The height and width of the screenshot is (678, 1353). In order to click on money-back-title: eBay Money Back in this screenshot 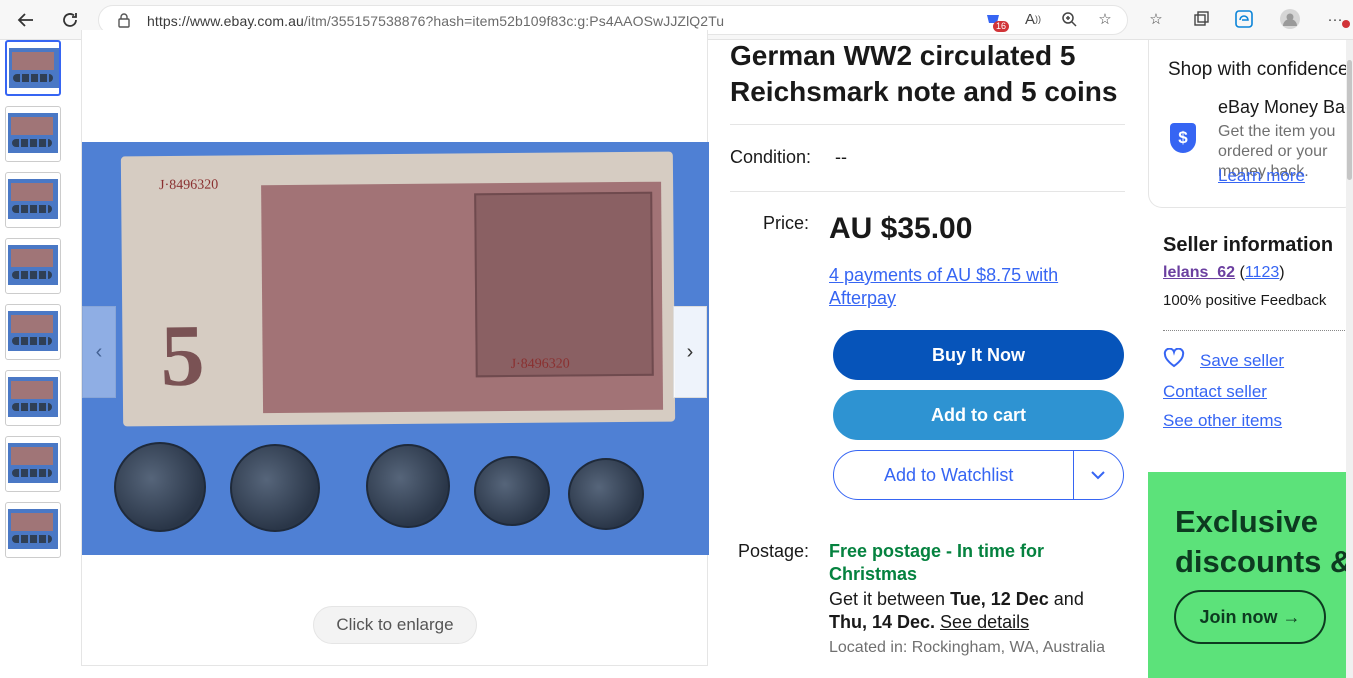, I will do `click(1285, 107)`.